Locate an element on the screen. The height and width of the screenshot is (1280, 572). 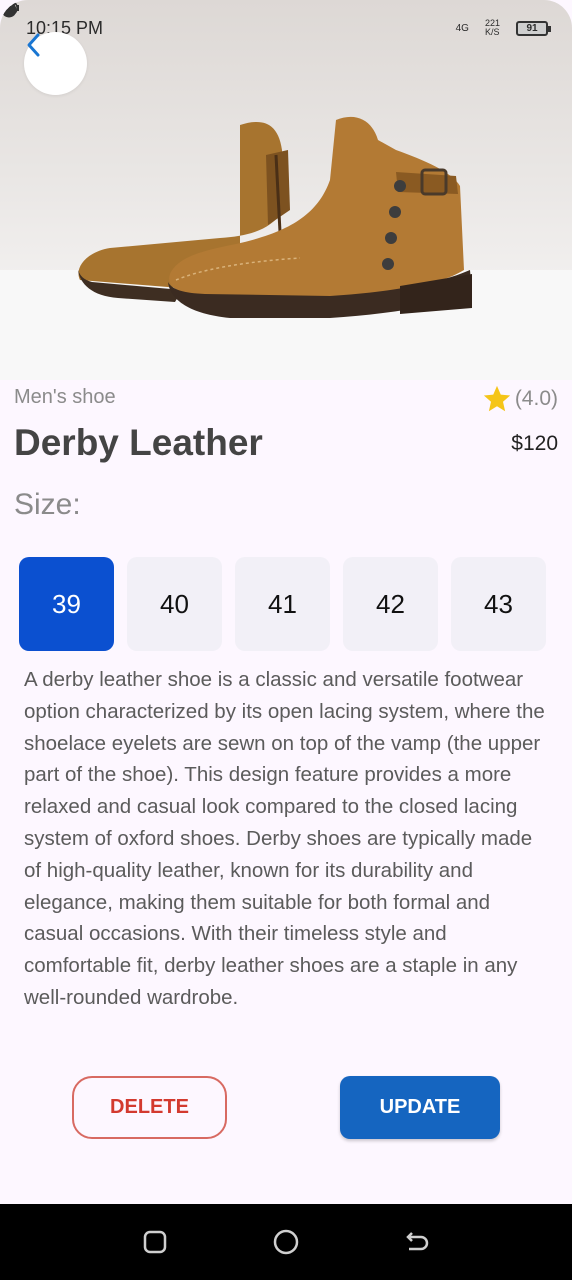
status-bar-right: 4G 221 K/S 91 is located at coordinates (276, 18).